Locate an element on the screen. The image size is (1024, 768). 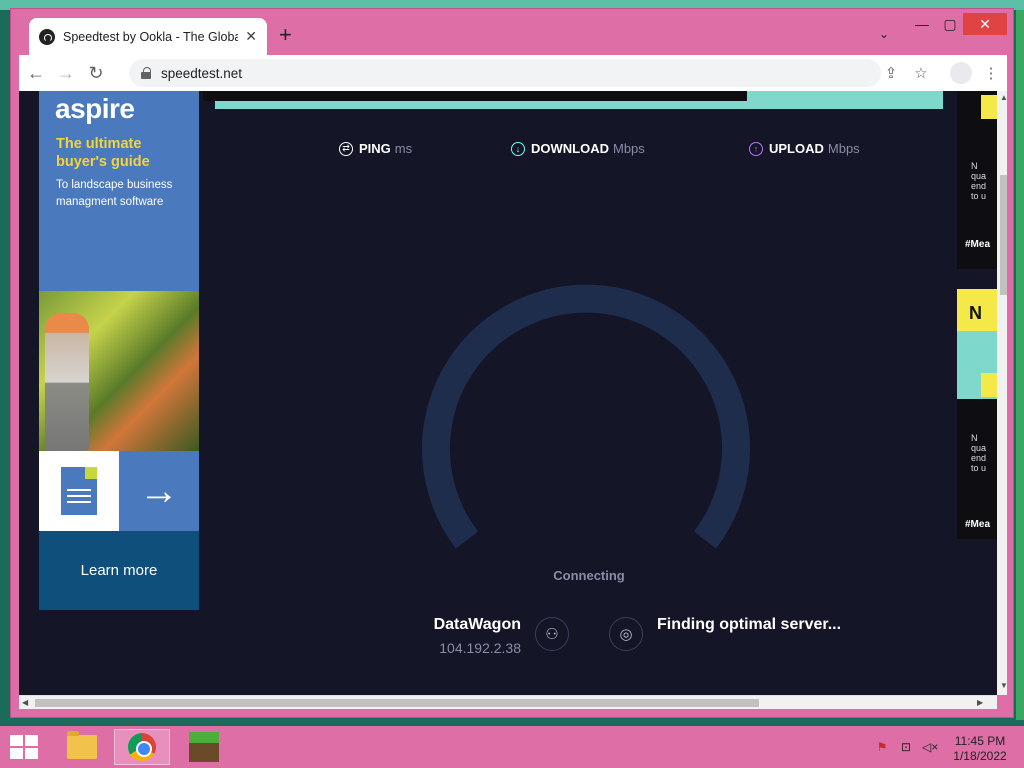
ip-address: 104.192.2.38 is located at coordinates (480, 648).